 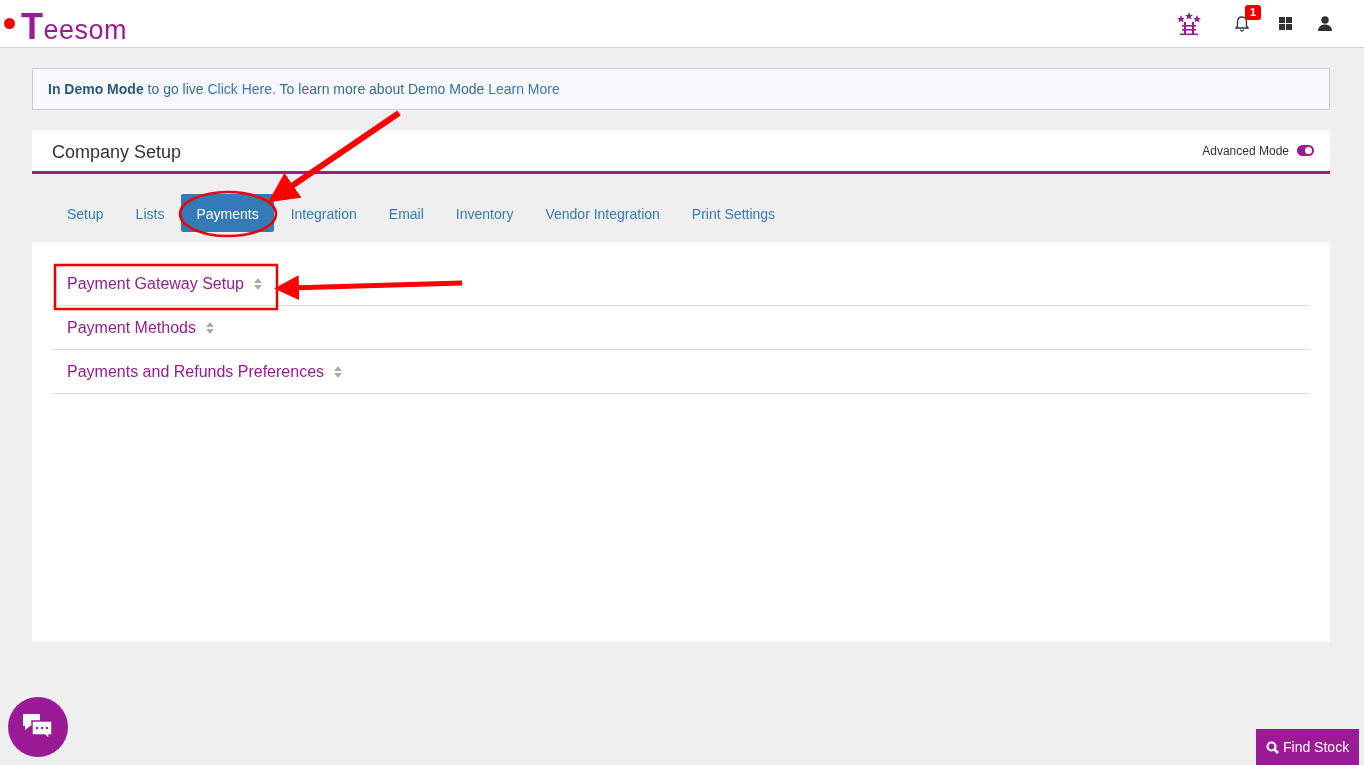 What do you see at coordinates (117, 152) in the screenshot?
I see `page-title: Company Setup` at bounding box center [117, 152].